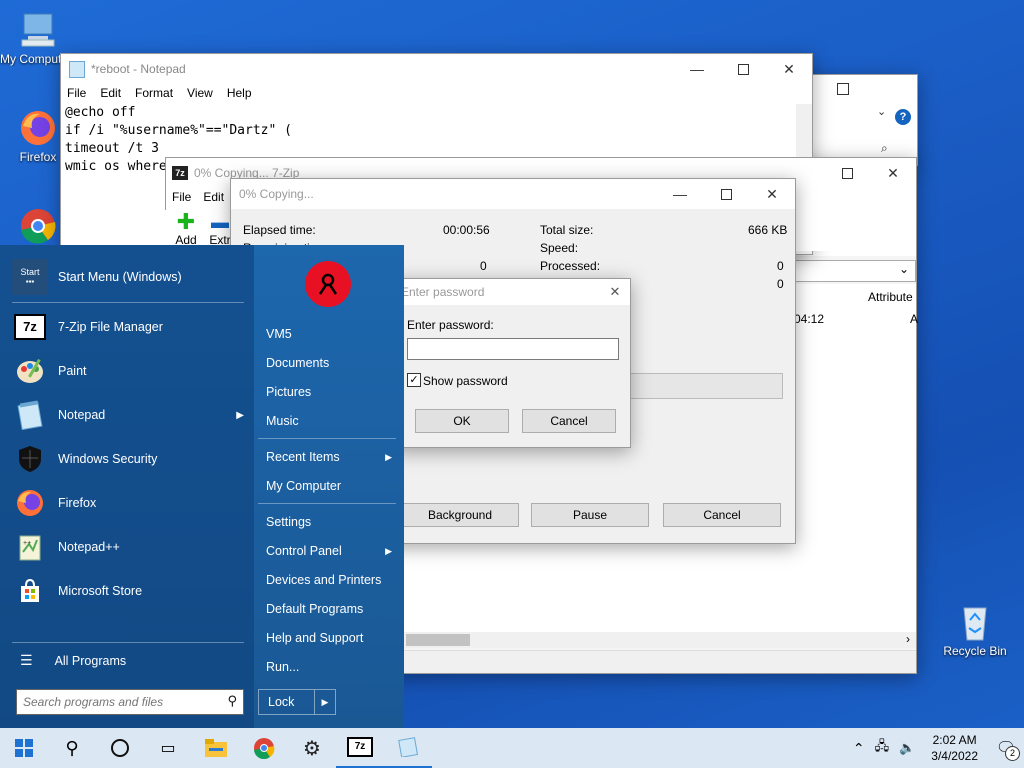  Describe the element at coordinates (30, 547) in the screenshot. I see `notepad-plus-plus-icon: ++` at that location.